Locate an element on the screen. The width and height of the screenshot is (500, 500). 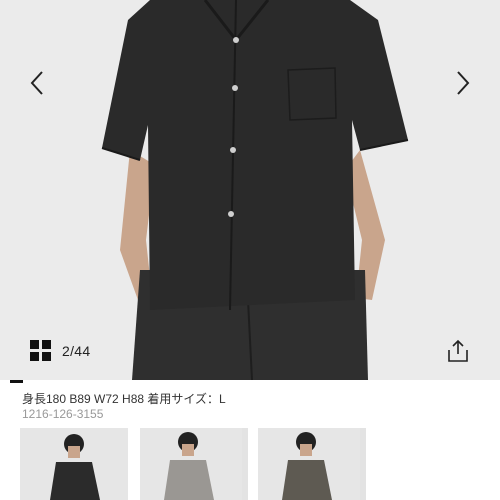
model-size-info: 身長180 B89 W72 H88 着用サイズ：L is located at coordinates (124, 399).